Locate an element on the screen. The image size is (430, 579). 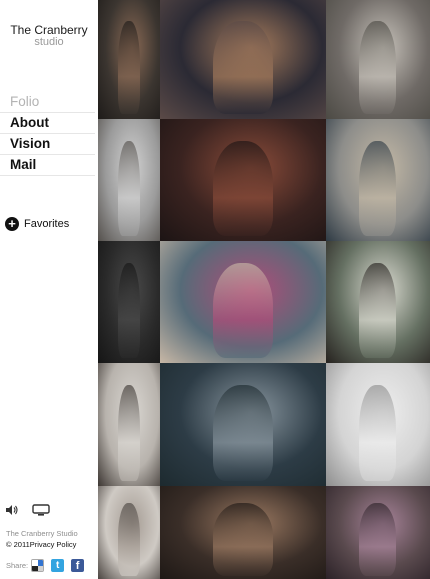
nav-item-vision: Vision is located at coordinates (47, 144).